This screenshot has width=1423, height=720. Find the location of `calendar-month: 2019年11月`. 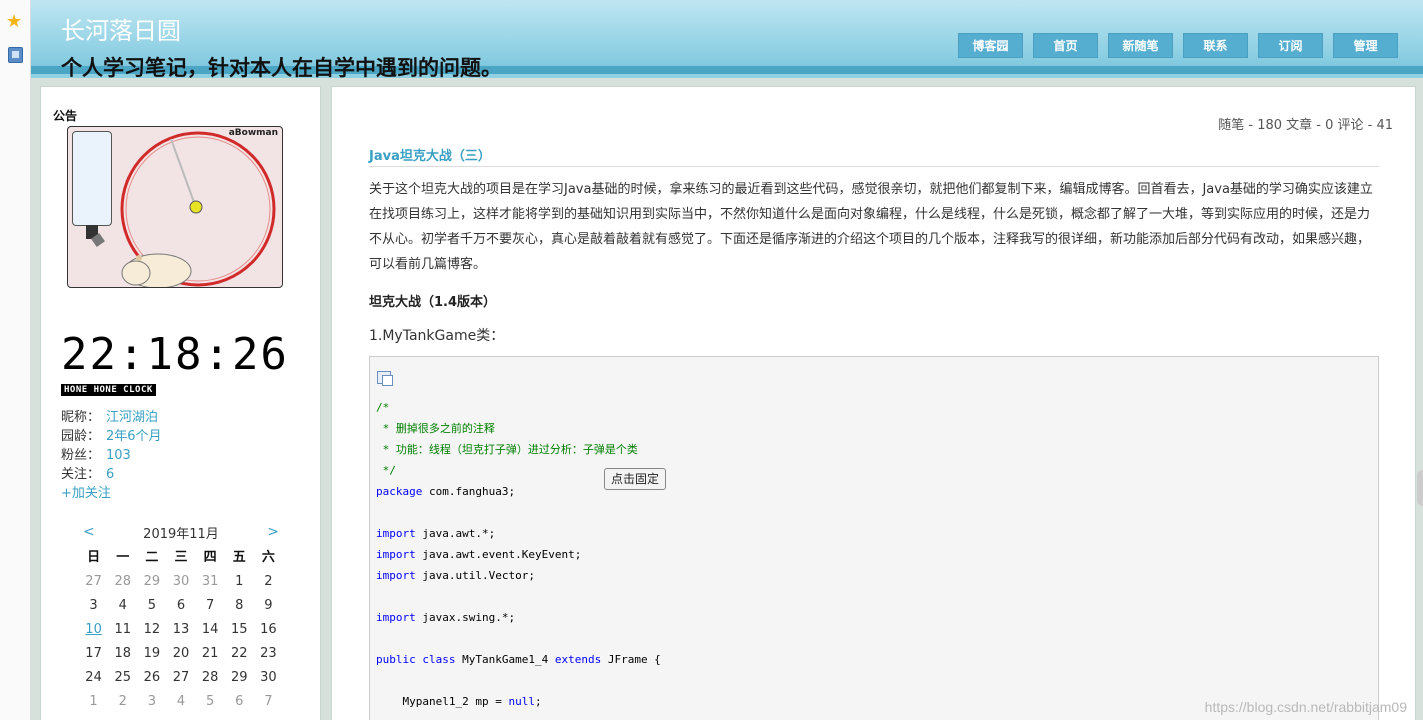

calendar-month: 2019年11月 is located at coordinates (181, 534).